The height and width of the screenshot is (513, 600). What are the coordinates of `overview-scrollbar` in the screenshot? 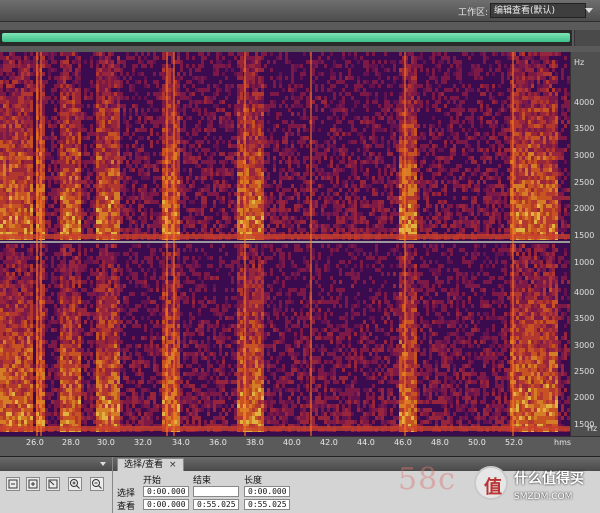 It's located at (286, 38).